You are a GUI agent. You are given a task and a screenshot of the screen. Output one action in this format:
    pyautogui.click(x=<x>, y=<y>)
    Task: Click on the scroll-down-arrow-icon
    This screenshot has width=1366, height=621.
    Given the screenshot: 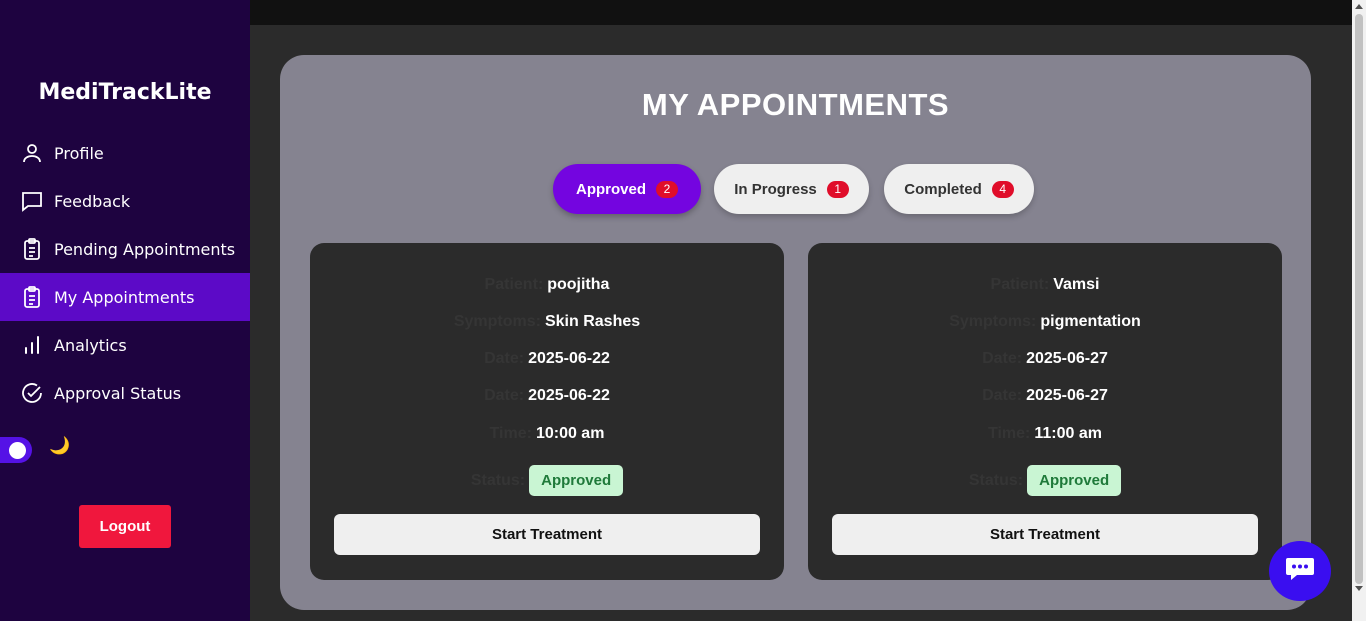 What is the action you would take?
    pyautogui.click(x=1359, y=588)
    